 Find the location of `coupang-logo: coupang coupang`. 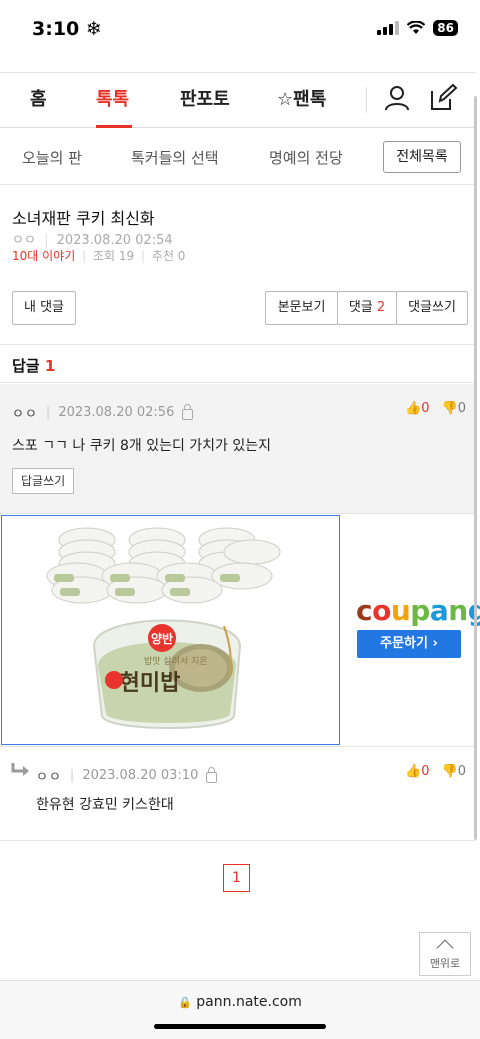

coupang-logo: coupang coupang is located at coordinates (418, 610).